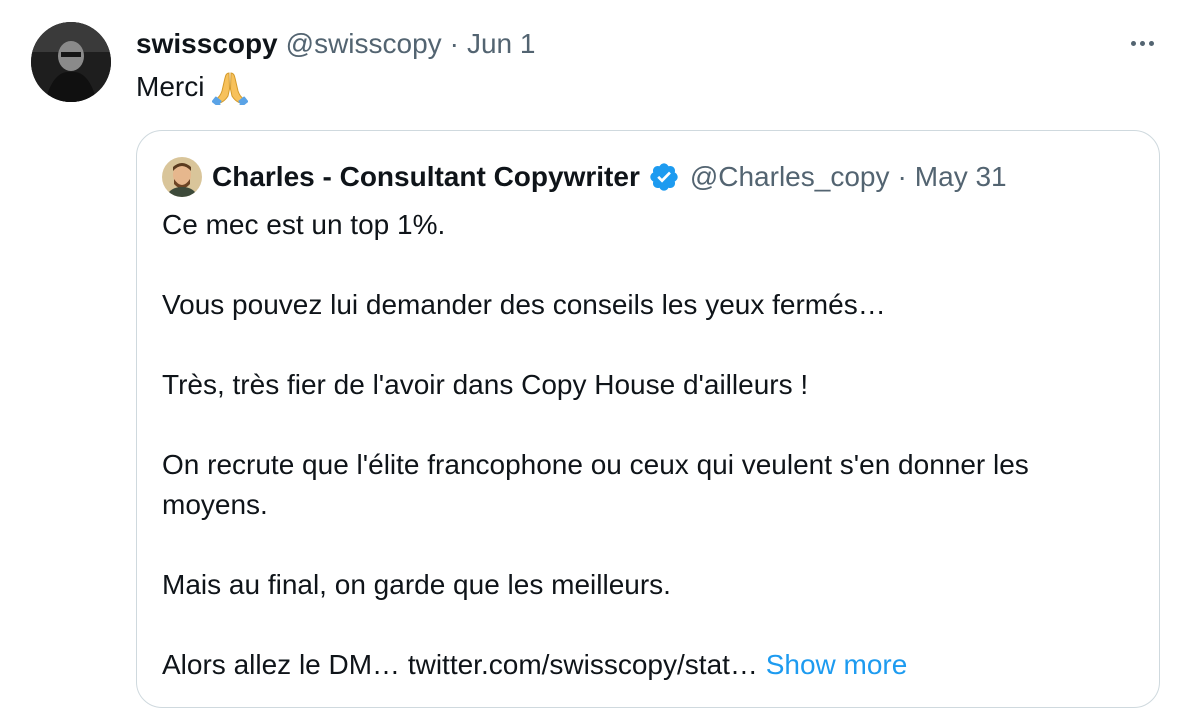 The height and width of the screenshot is (728, 1192). I want to click on tweet-text: Merci, so click(192, 87).